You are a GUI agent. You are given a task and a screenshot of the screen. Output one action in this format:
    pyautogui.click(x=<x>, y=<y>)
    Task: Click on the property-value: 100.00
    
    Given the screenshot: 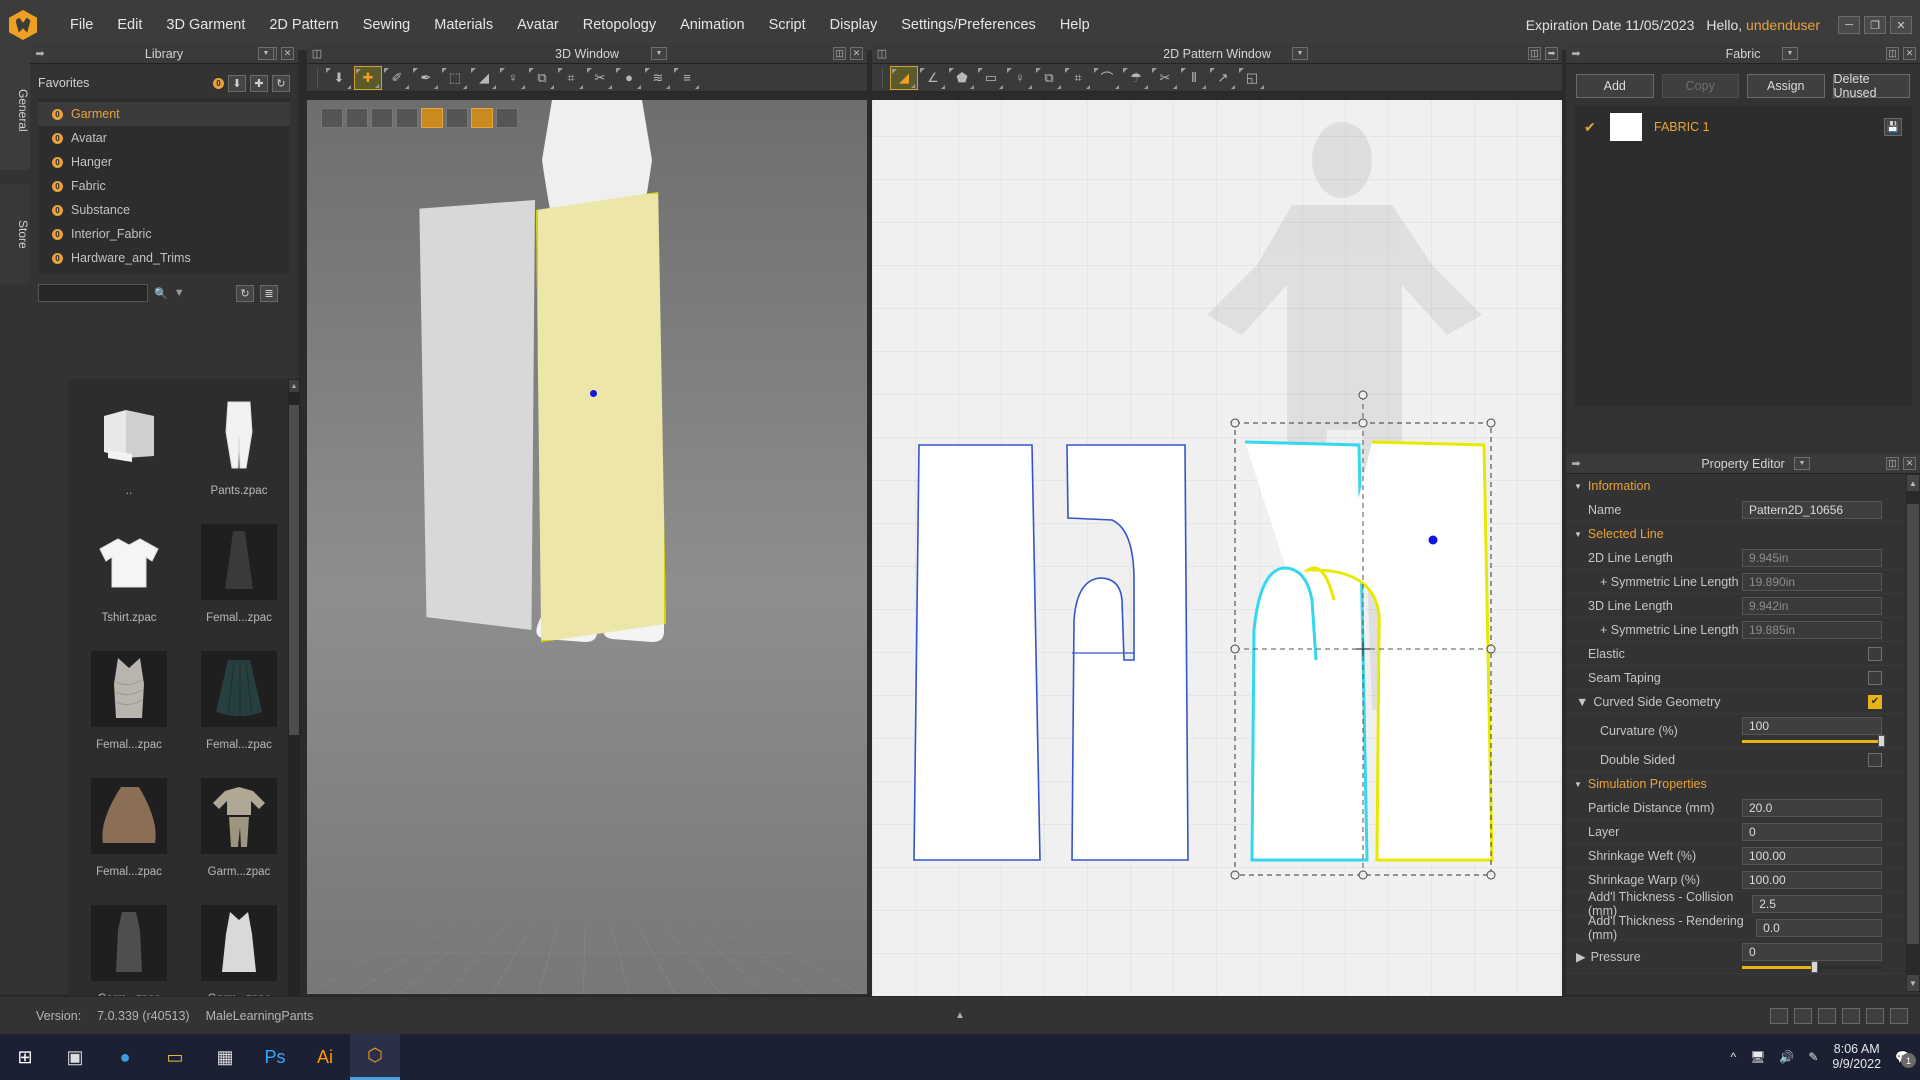 What is the action you would take?
    pyautogui.click(x=1812, y=879)
    